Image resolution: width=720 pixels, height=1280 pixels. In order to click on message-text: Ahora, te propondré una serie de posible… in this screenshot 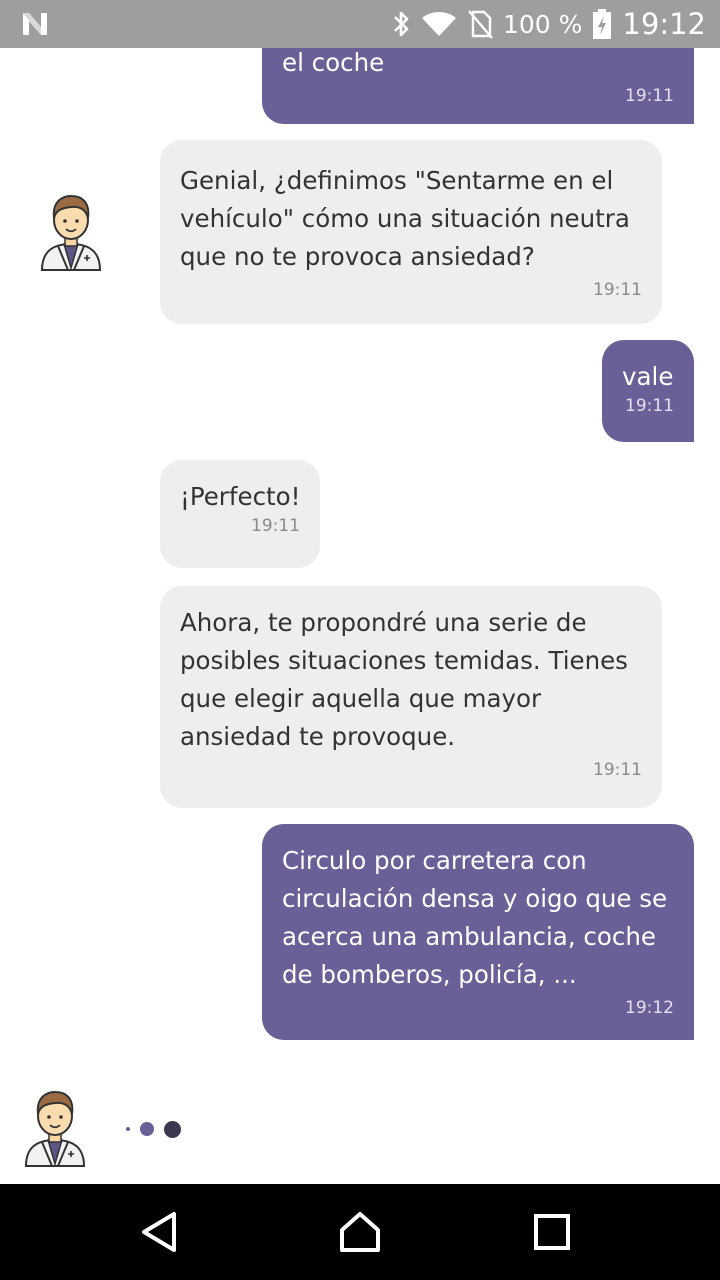, I will do `click(404, 679)`.